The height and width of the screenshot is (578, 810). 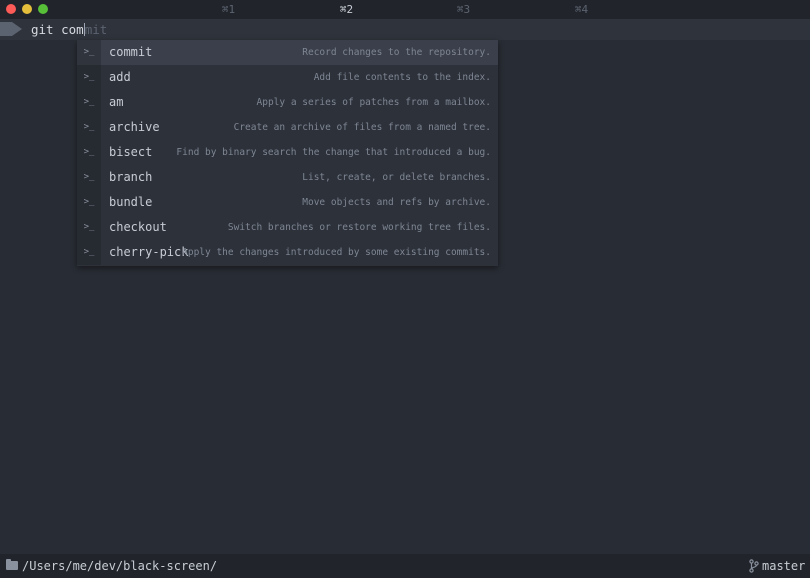 What do you see at coordinates (96, 29) in the screenshot?
I see `autocomplete-ghost-text: mit` at bounding box center [96, 29].